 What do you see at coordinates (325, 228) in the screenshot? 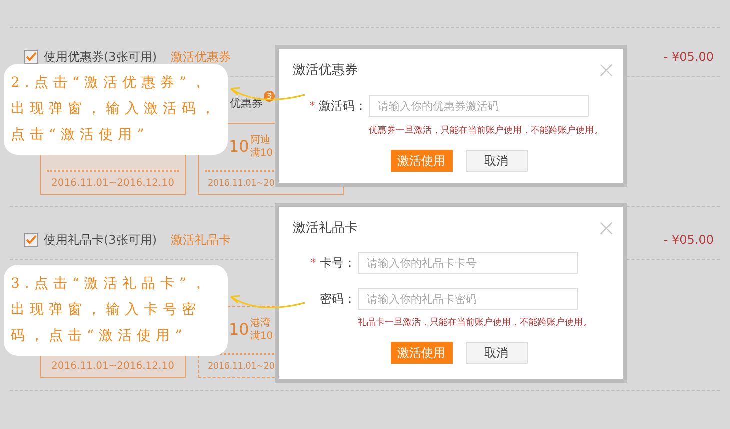
I see `dialog-title: 激活礼品卡` at bounding box center [325, 228].